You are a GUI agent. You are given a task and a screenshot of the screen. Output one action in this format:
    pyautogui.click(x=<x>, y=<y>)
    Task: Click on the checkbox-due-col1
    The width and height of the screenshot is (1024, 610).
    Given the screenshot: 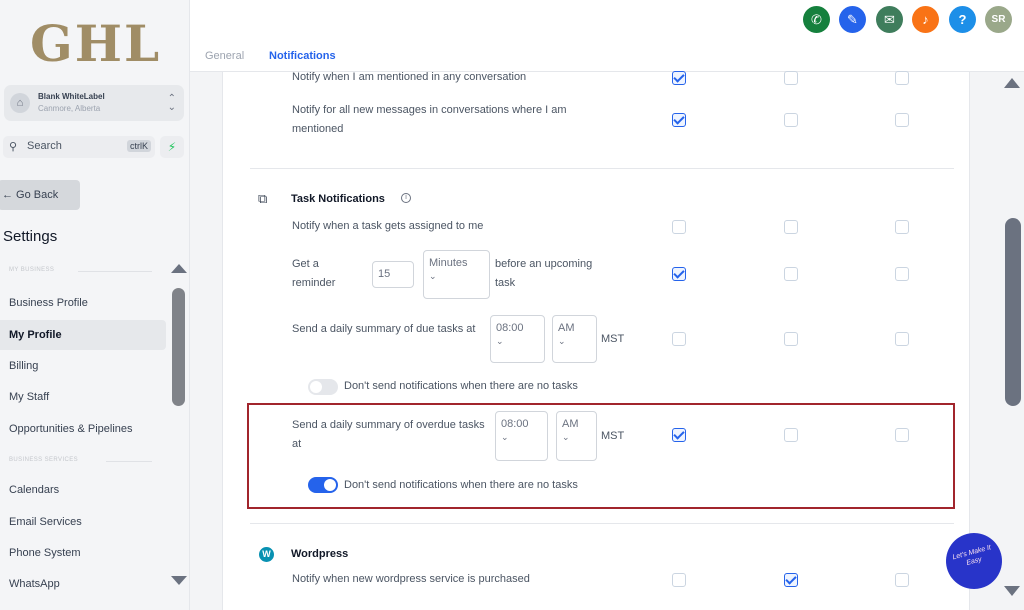 What is the action you would take?
    pyautogui.click(x=679, y=339)
    